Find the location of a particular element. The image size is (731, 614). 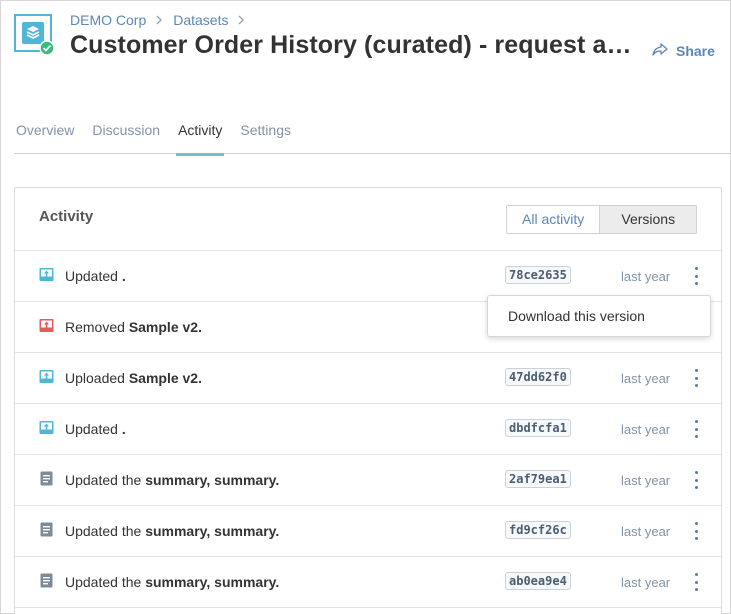

share-button: Share is located at coordinates (683, 51).